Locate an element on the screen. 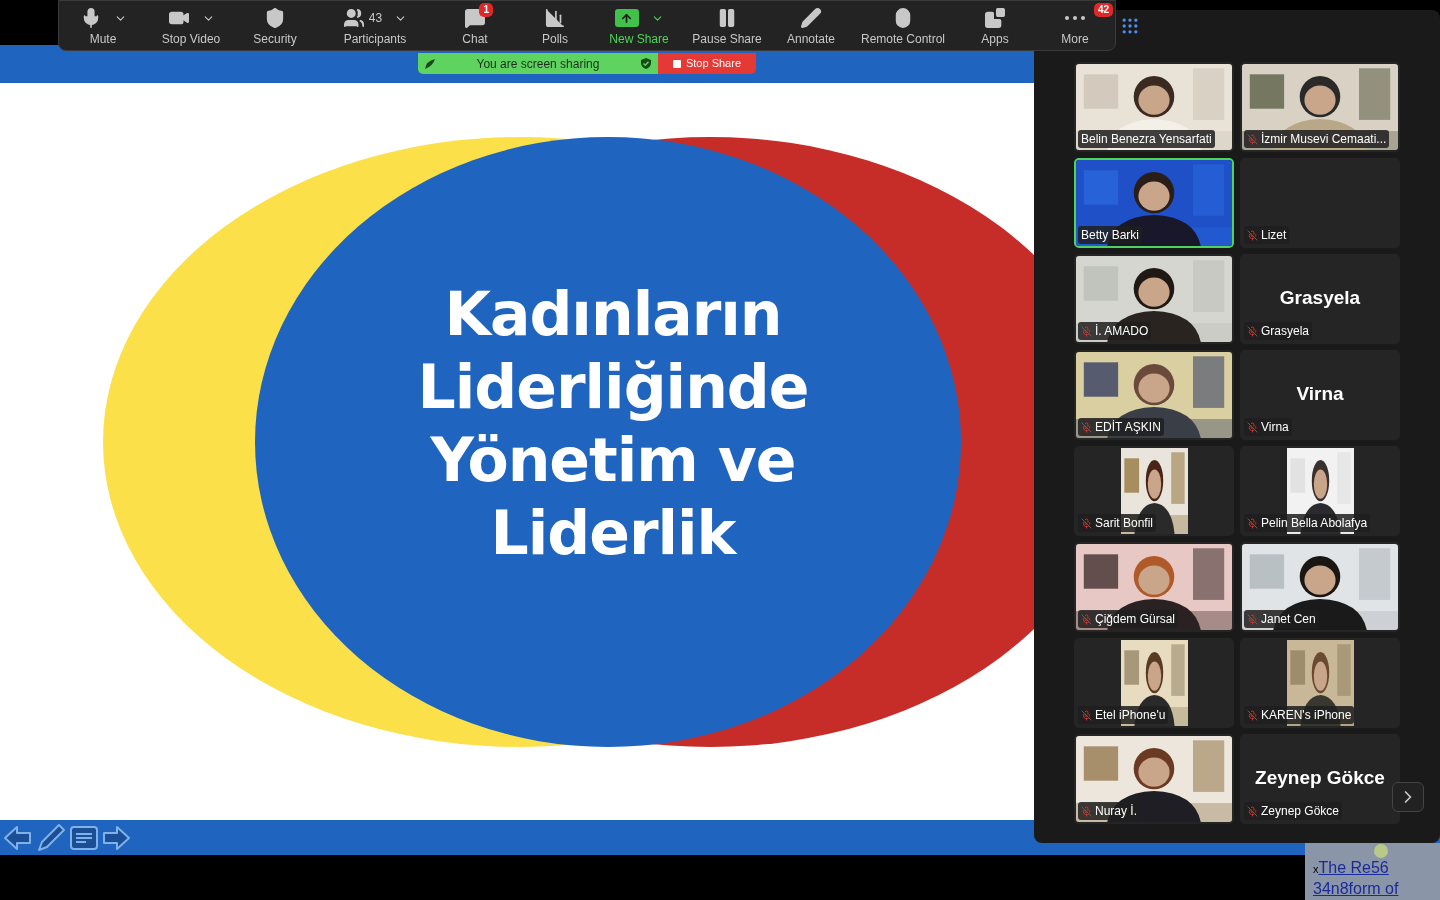  participant-display-name: Virna is located at coordinates (1320, 394).